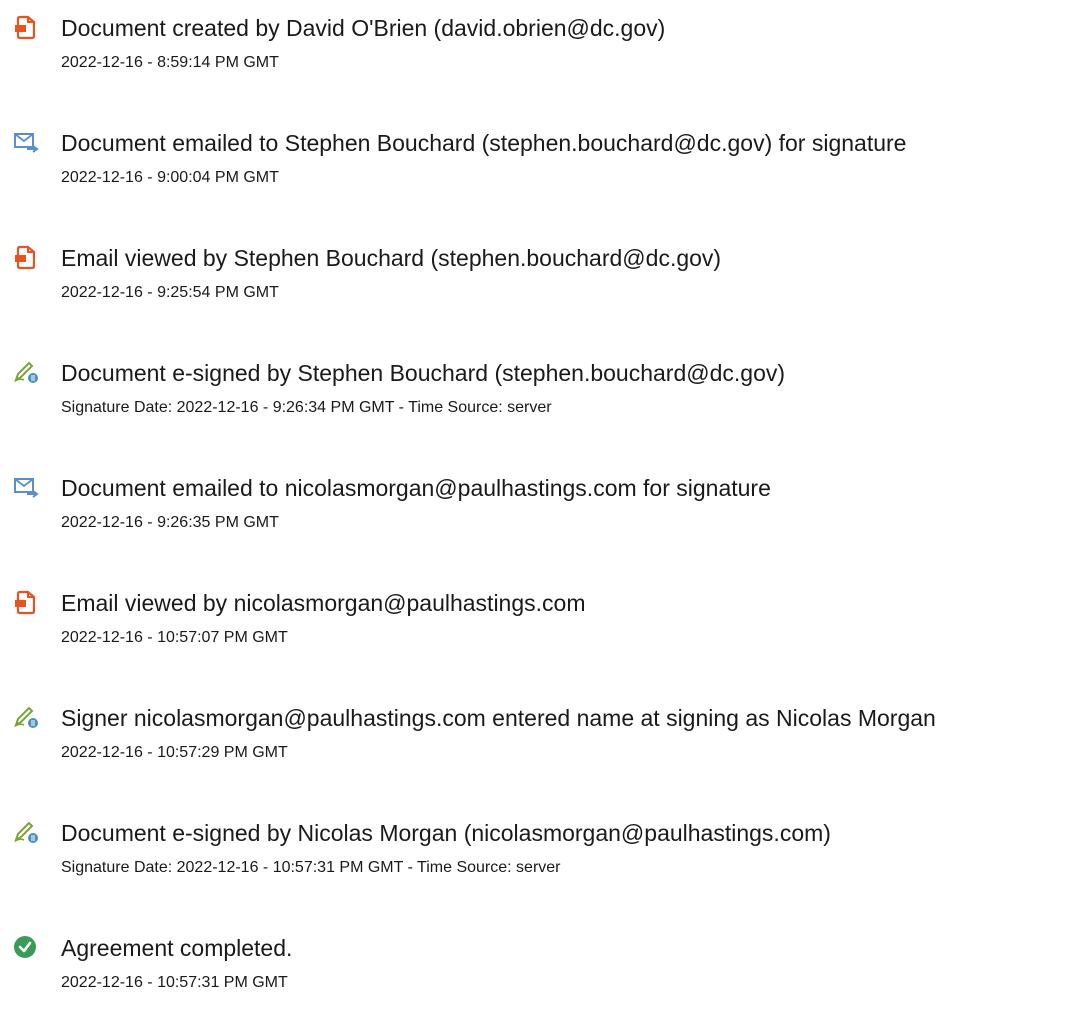 This screenshot has width=1069, height=1010. I want to click on event-timestamp: 2022-12-16 - 10:57:07 PM GMT, so click(174, 637).